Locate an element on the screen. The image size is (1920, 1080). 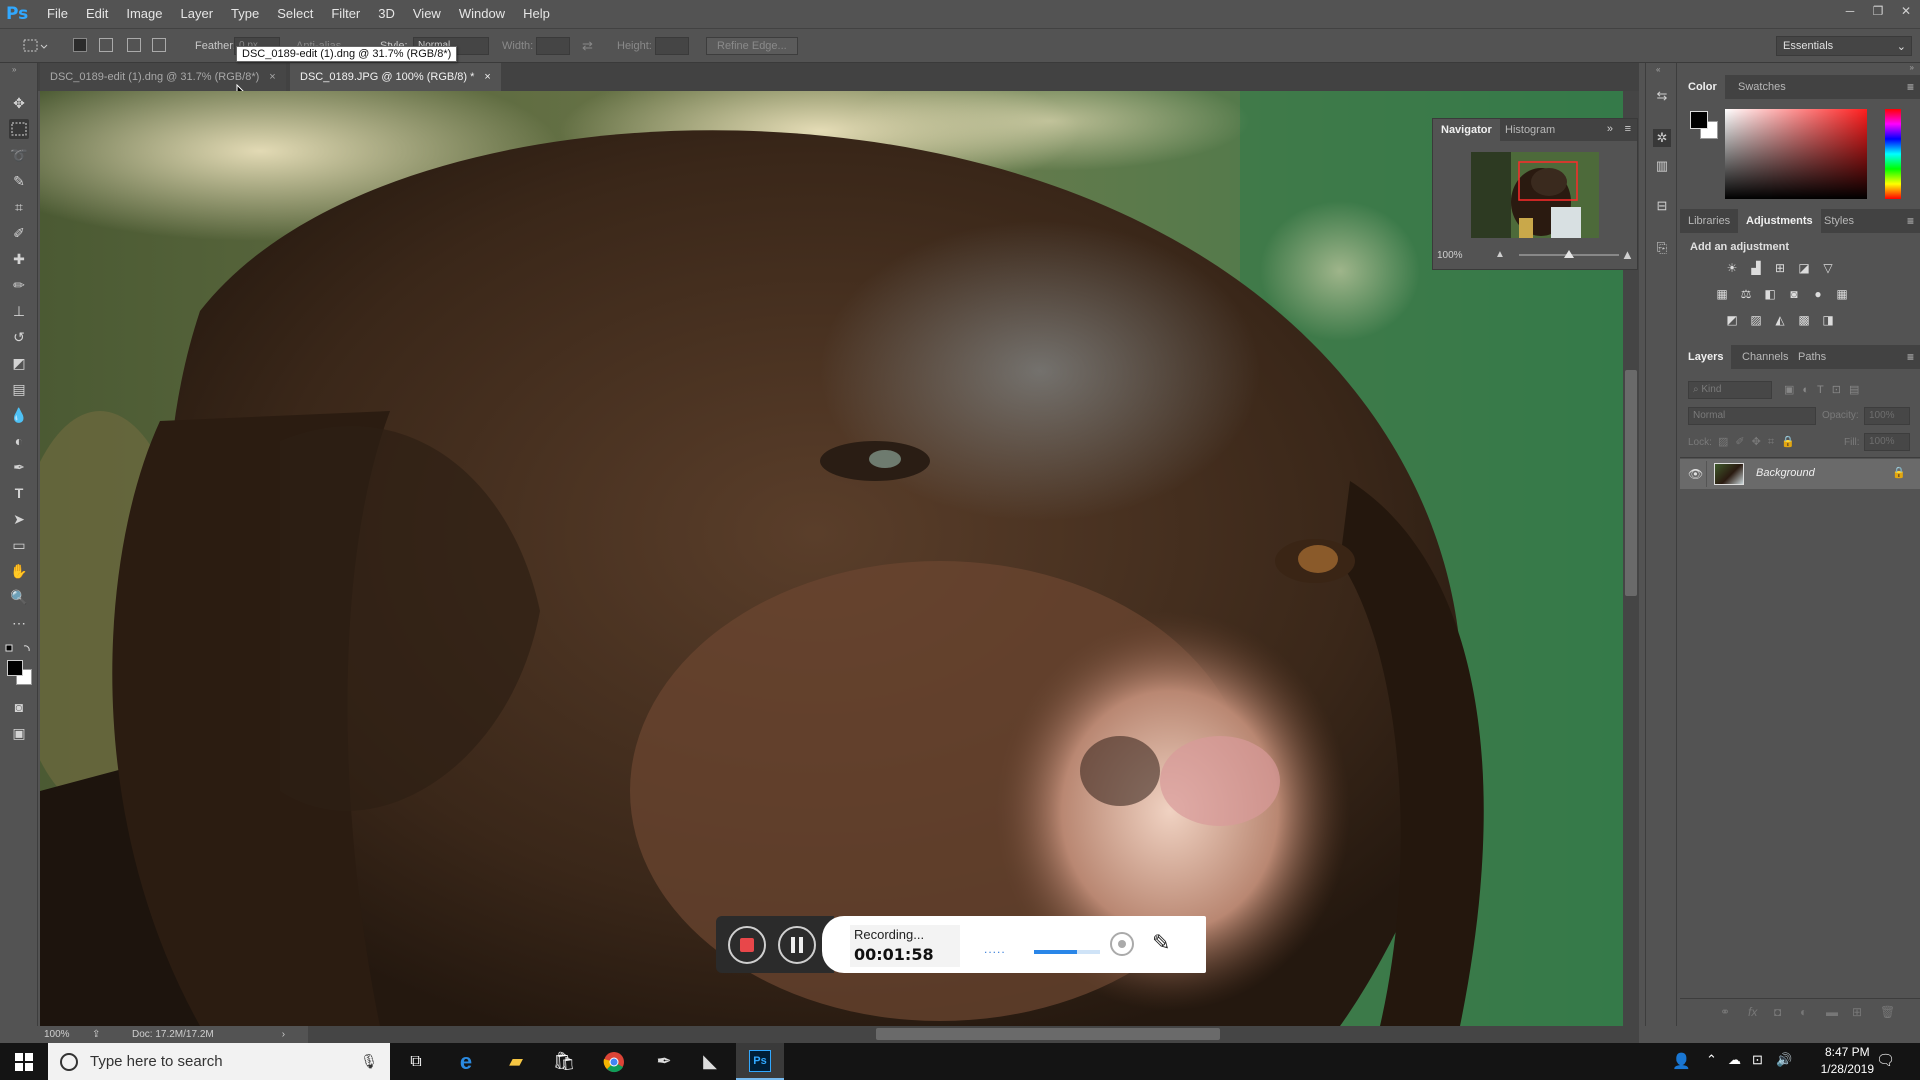
menu-layer: Layer is located at coordinates (197, 14).